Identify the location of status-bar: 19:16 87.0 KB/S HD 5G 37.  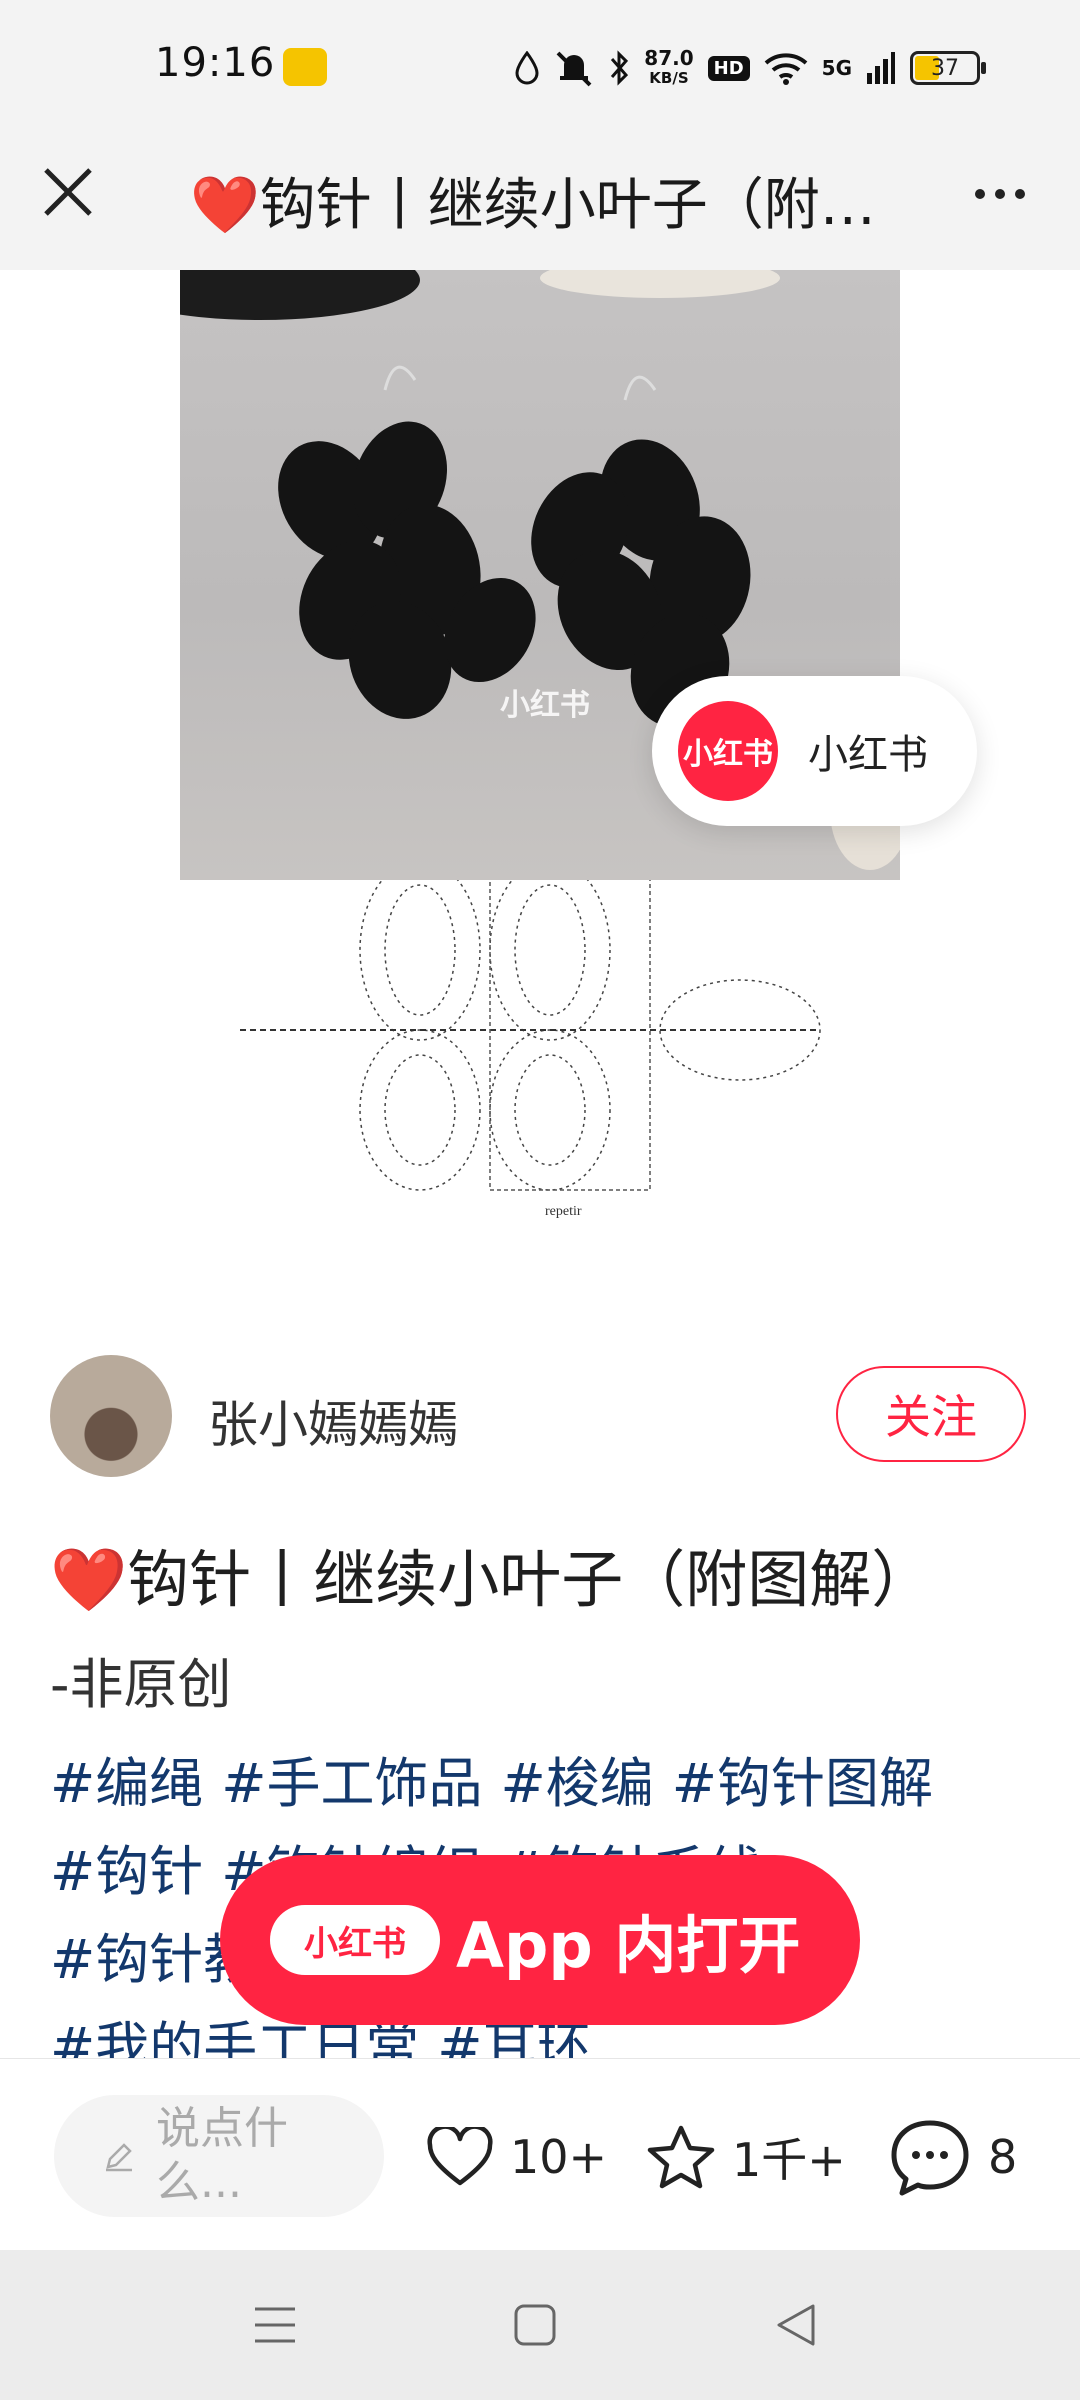
(540, 60).